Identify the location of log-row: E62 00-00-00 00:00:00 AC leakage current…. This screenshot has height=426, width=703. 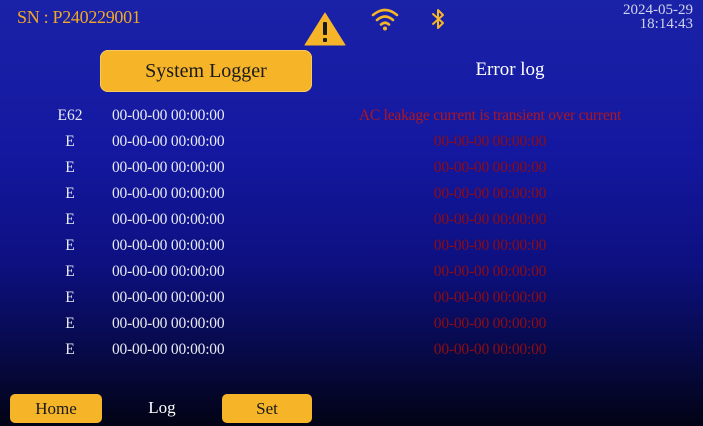
(351, 116).